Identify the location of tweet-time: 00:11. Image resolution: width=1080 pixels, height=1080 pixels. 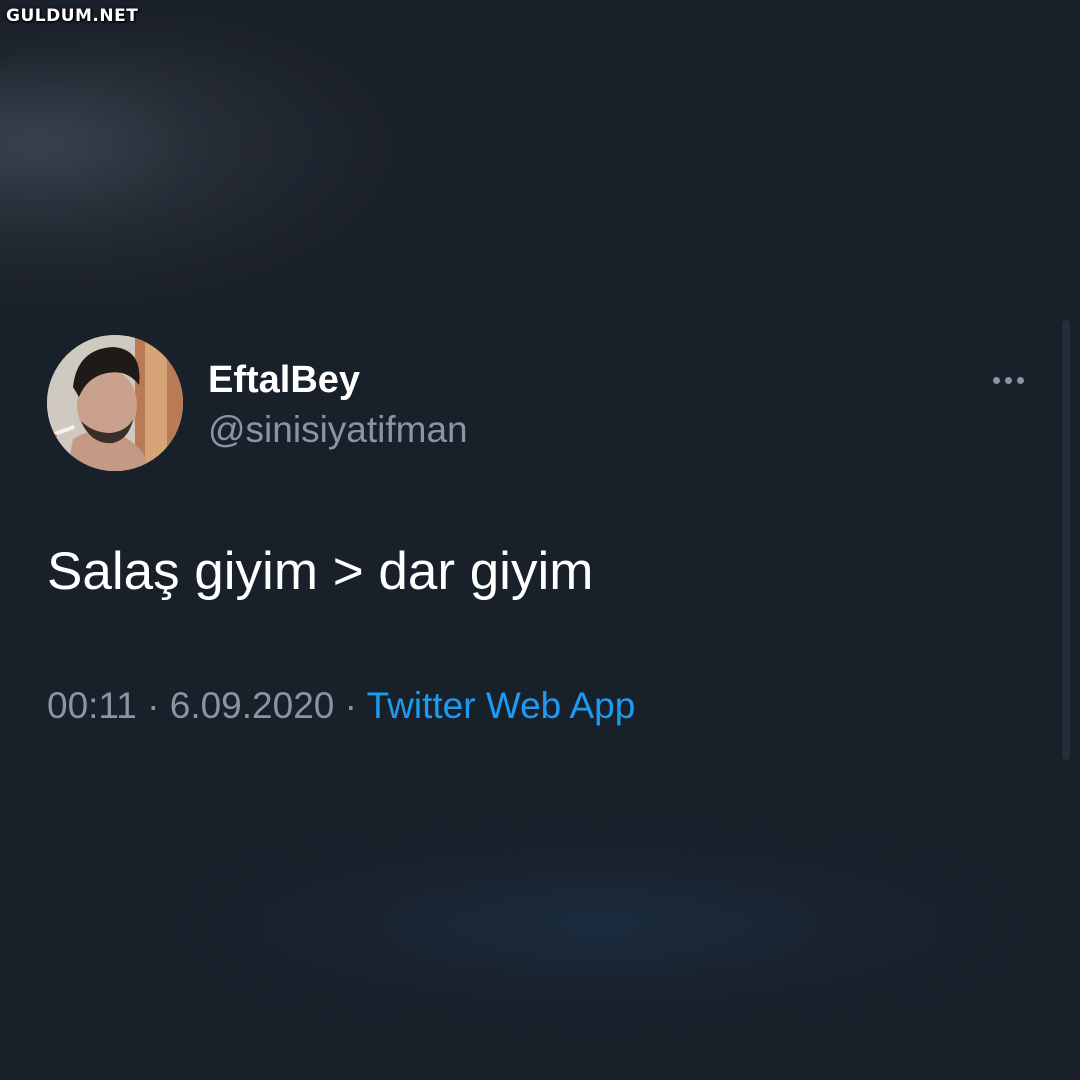
(92, 705).